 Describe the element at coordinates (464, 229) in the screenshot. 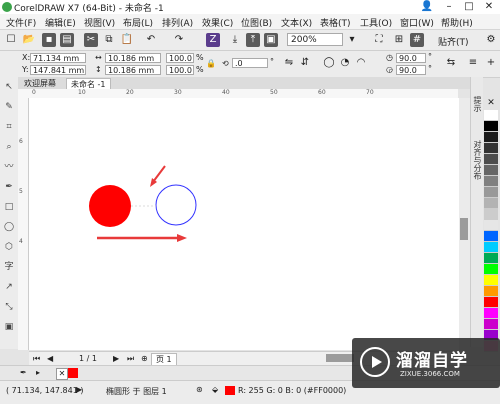

I see `vertical-scroll-thumb` at that location.